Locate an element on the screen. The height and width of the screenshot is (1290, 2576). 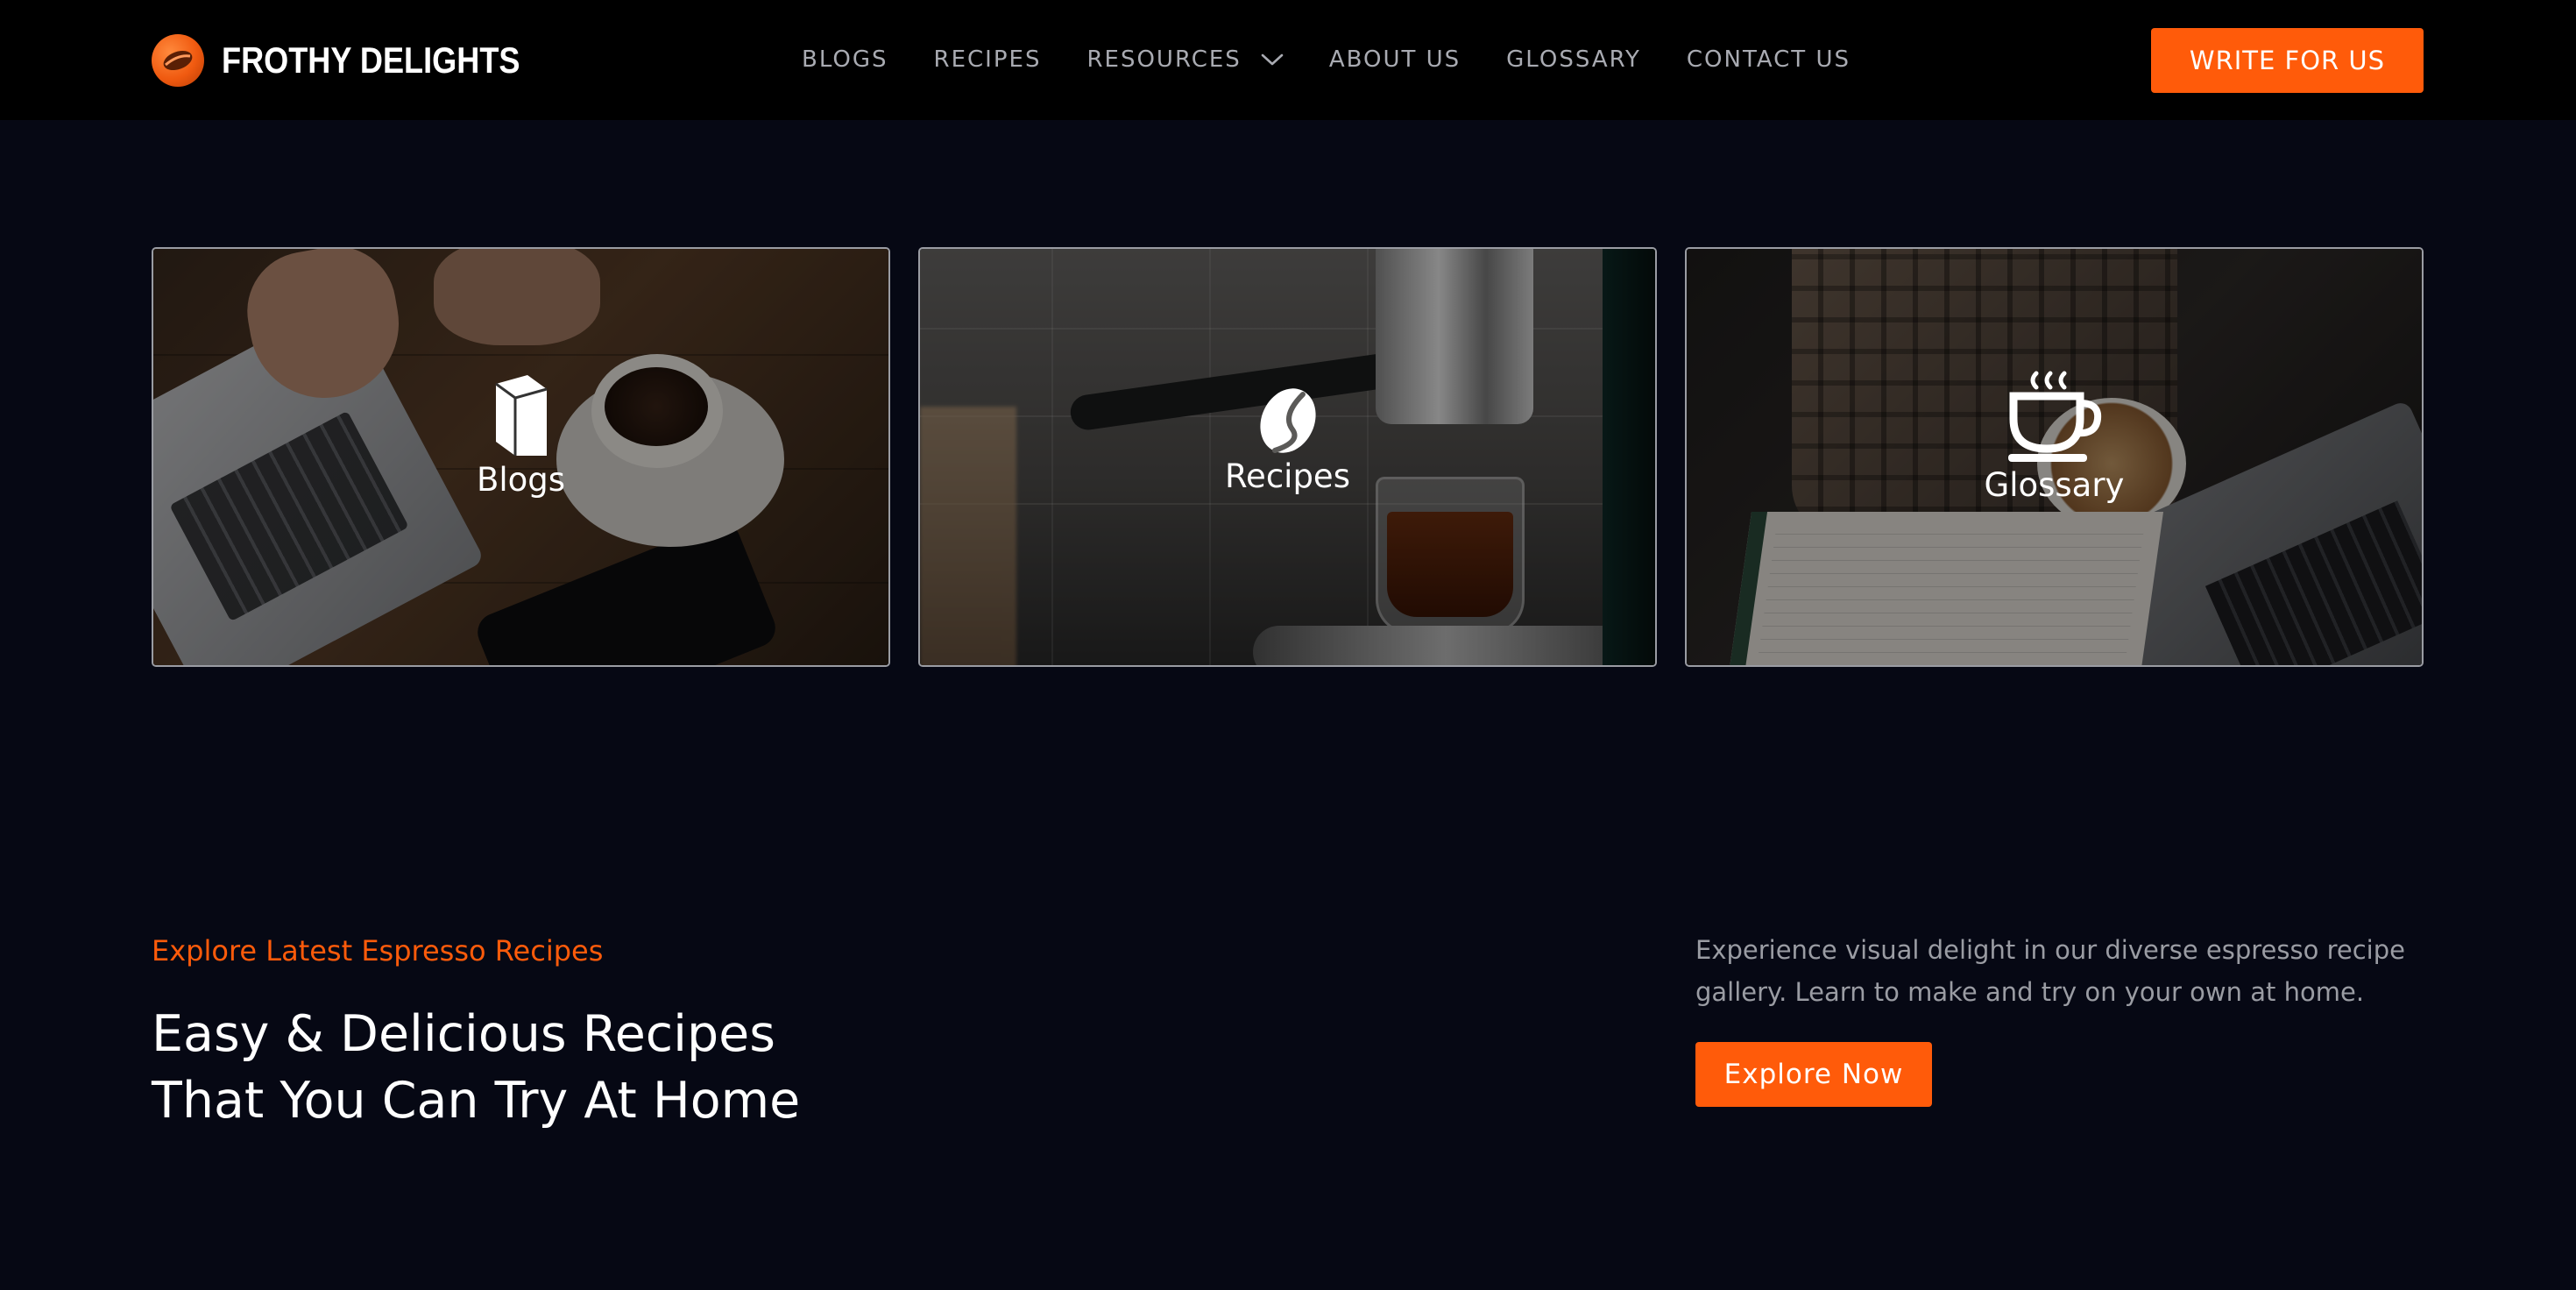
card-glossary: Glossary is located at coordinates (2054, 457).